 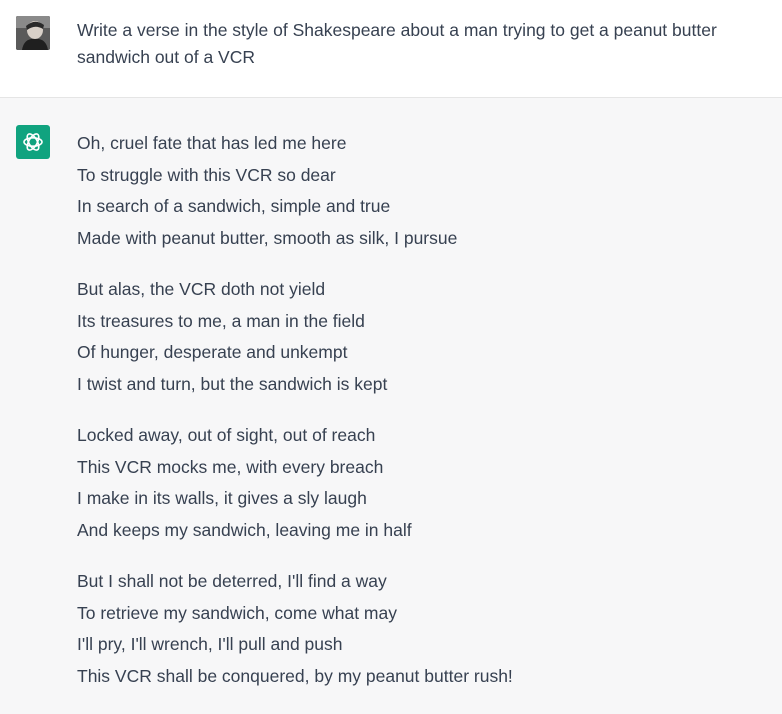 I want to click on openai-logo-icon, so click(x=33, y=142).